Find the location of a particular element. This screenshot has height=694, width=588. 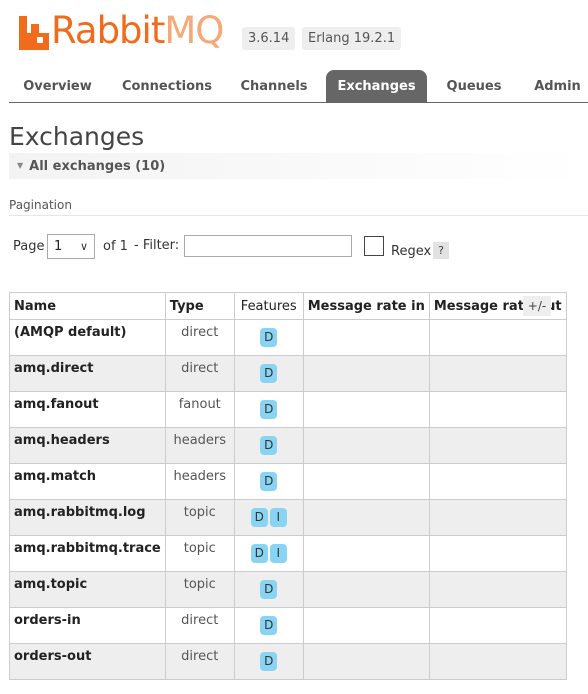

logo-text-mq: MQ is located at coordinates (194, 30).